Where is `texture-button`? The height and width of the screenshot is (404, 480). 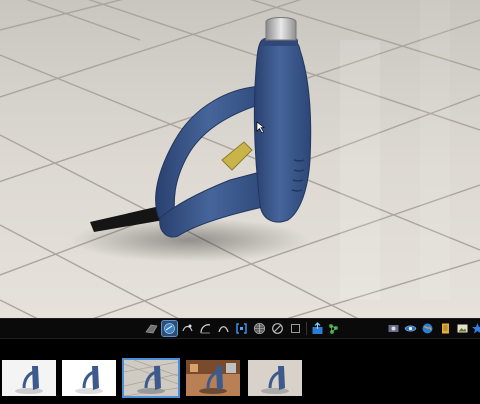 texture-button is located at coordinates (169, 328).